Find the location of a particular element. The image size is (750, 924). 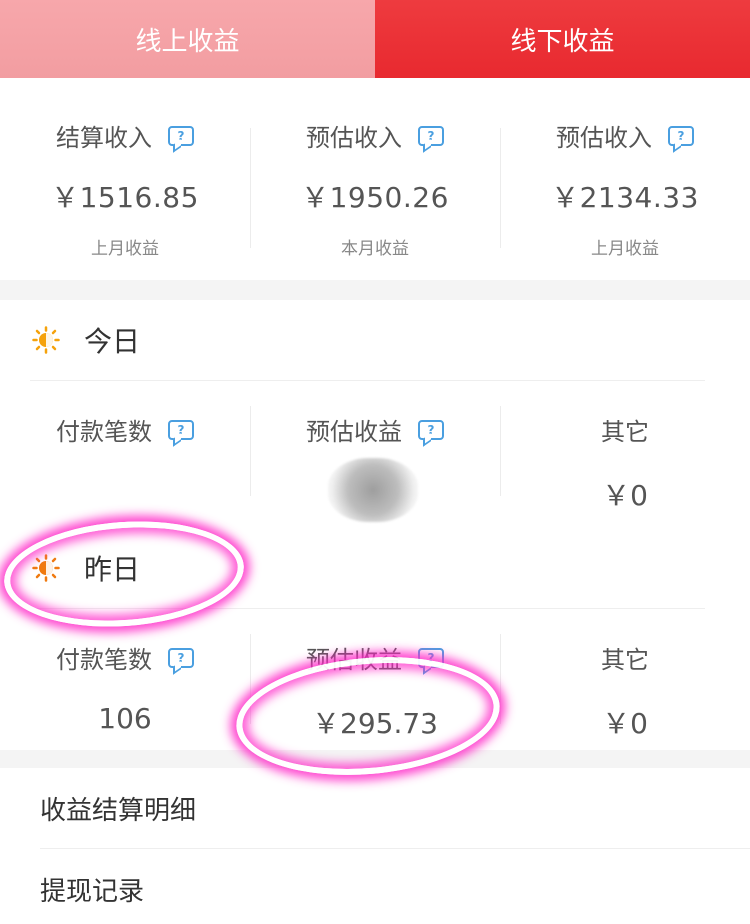

summary-amount: ￥2134.33 is located at coordinates (625, 197).